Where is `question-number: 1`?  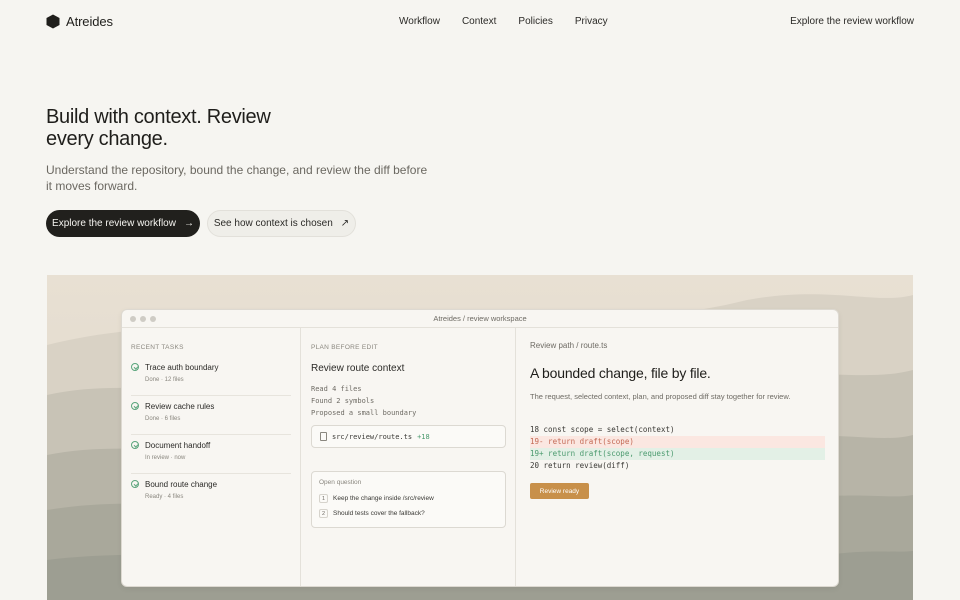
question-number: 1 is located at coordinates (323, 498).